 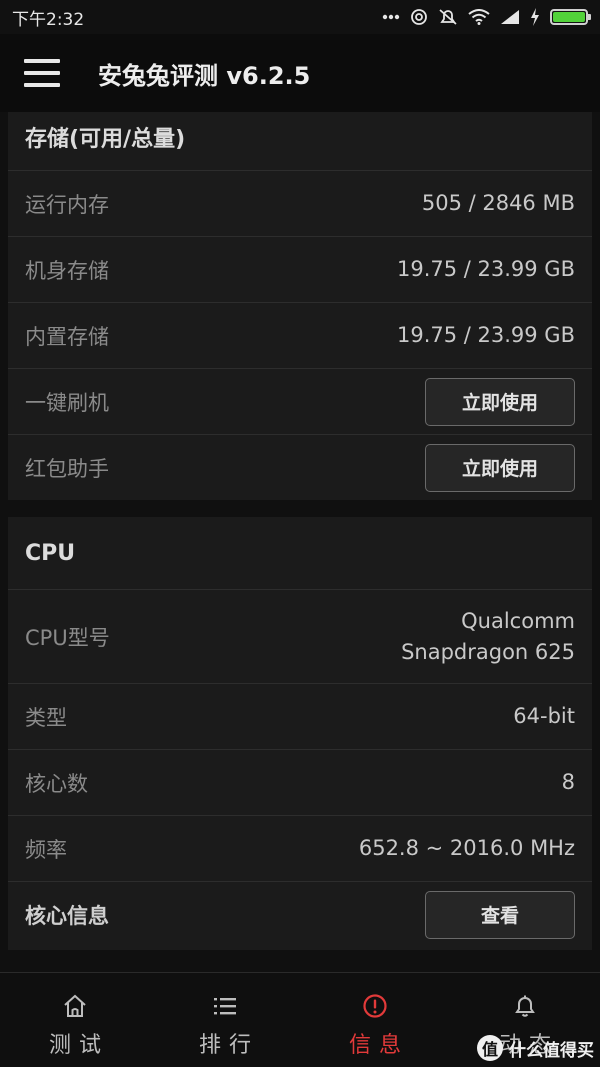 What do you see at coordinates (466, 848) in the screenshot?
I see `row-value: 652.8 ~ 2016.0 MHz` at bounding box center [466, 848].